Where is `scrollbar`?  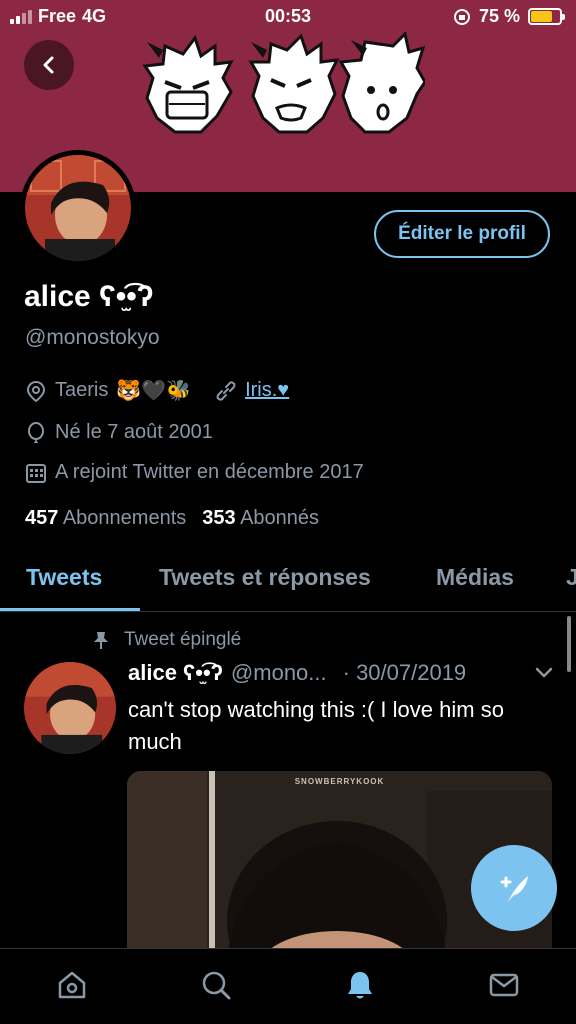
scrollbar is located at coordinates (569, 644).